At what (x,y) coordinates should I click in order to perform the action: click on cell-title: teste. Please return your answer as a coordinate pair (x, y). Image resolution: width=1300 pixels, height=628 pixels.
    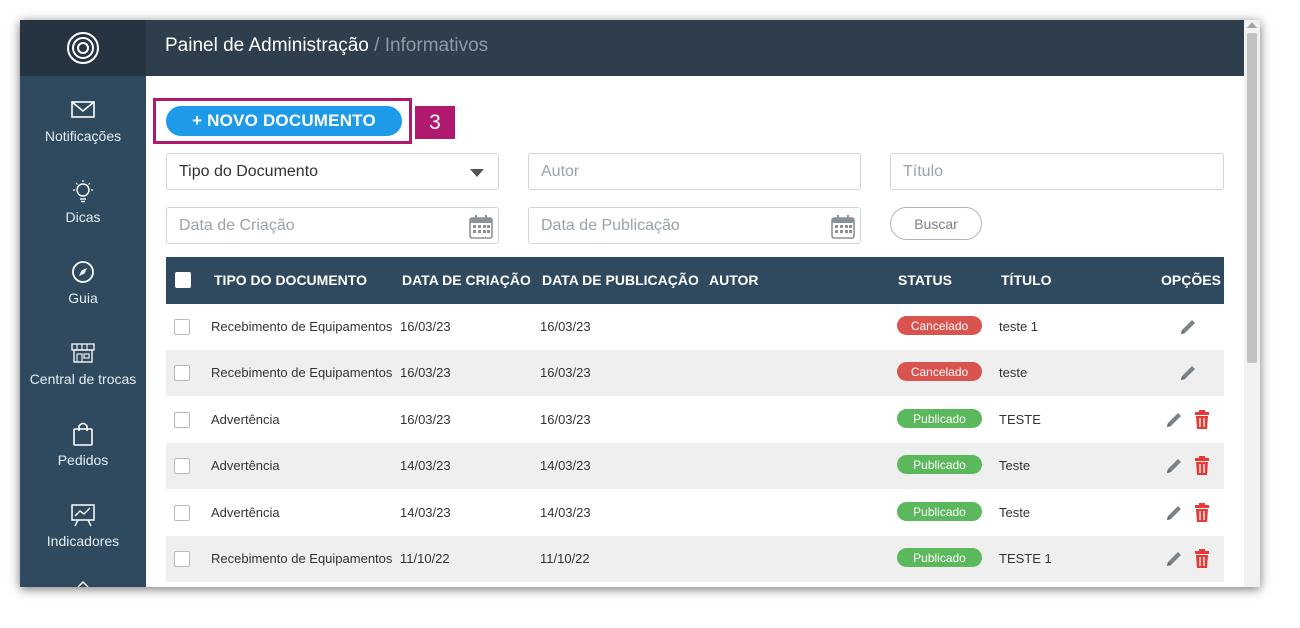
    Looking at the image, I should click on (1013, 372).